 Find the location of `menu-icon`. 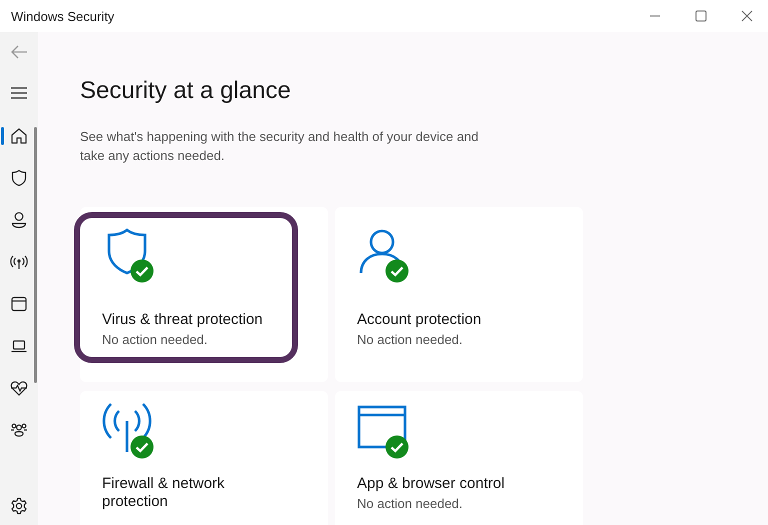

menu-icon is located at coordinates (19, 93).